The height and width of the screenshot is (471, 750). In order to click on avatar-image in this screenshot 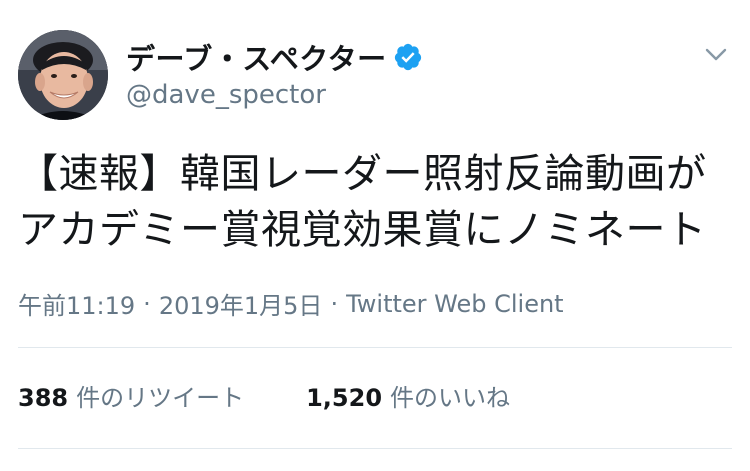, I will do `click(63, 75)`.